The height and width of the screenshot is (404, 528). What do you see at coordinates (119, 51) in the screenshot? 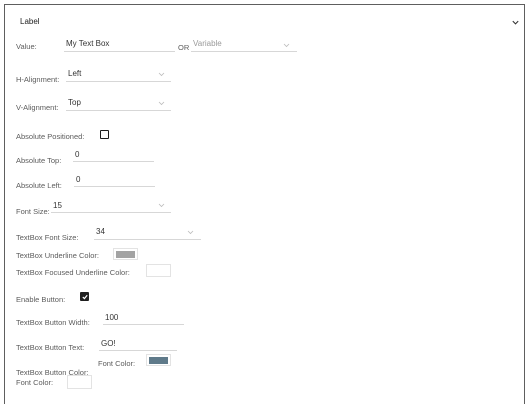
I see `value-input-underline` at bounding box center [119, 51].